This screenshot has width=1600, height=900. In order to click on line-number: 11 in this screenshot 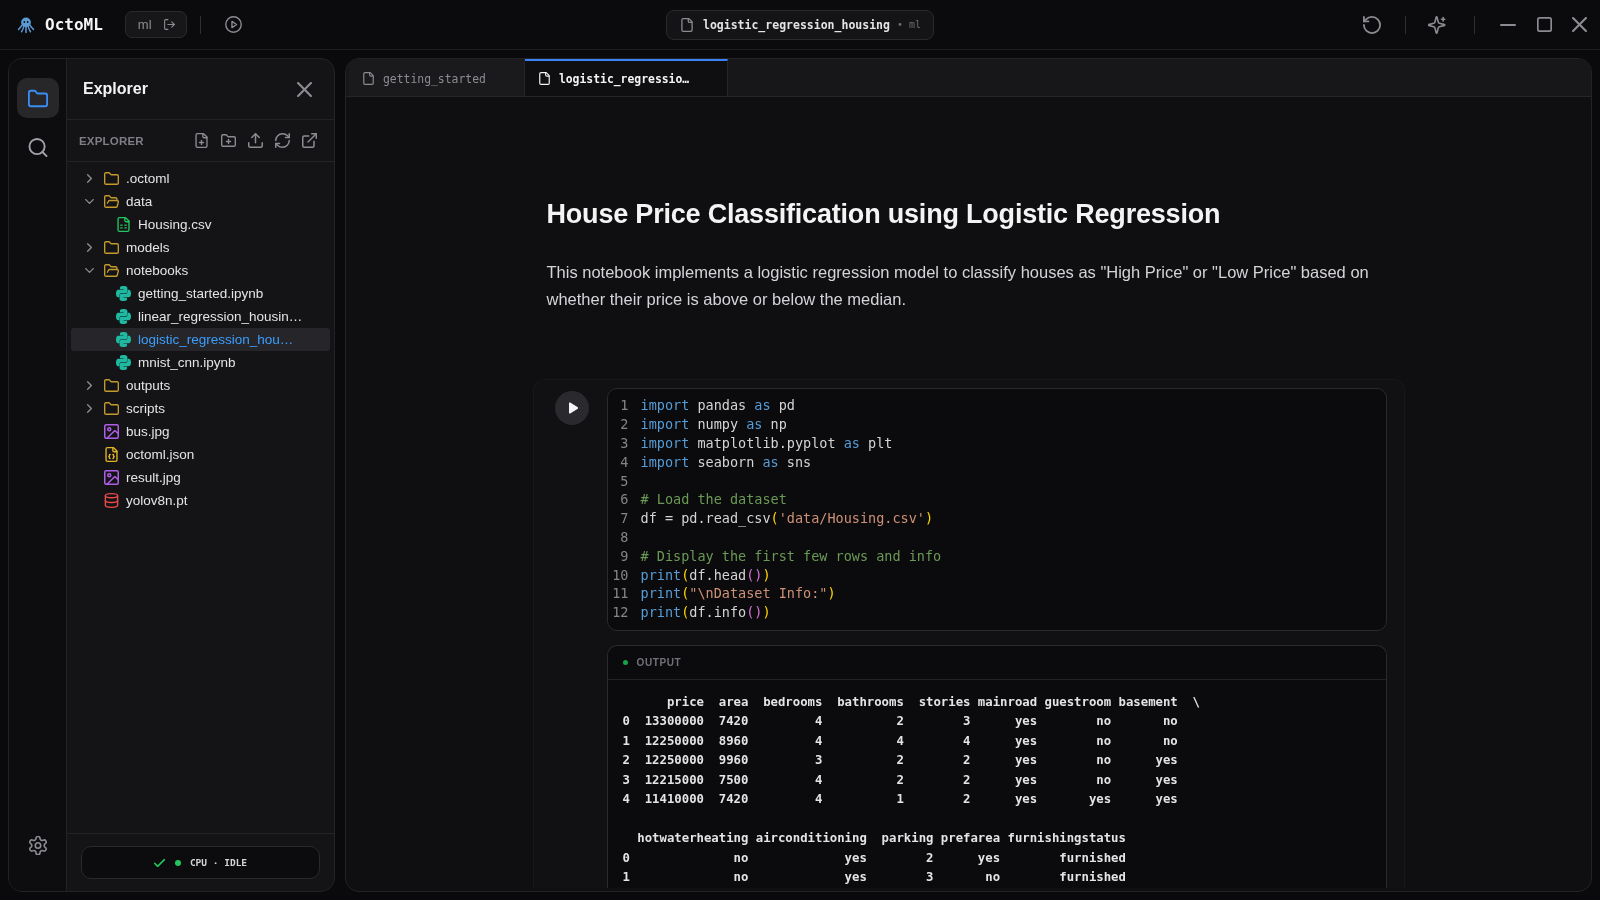, I will do `click(620, 593)`.